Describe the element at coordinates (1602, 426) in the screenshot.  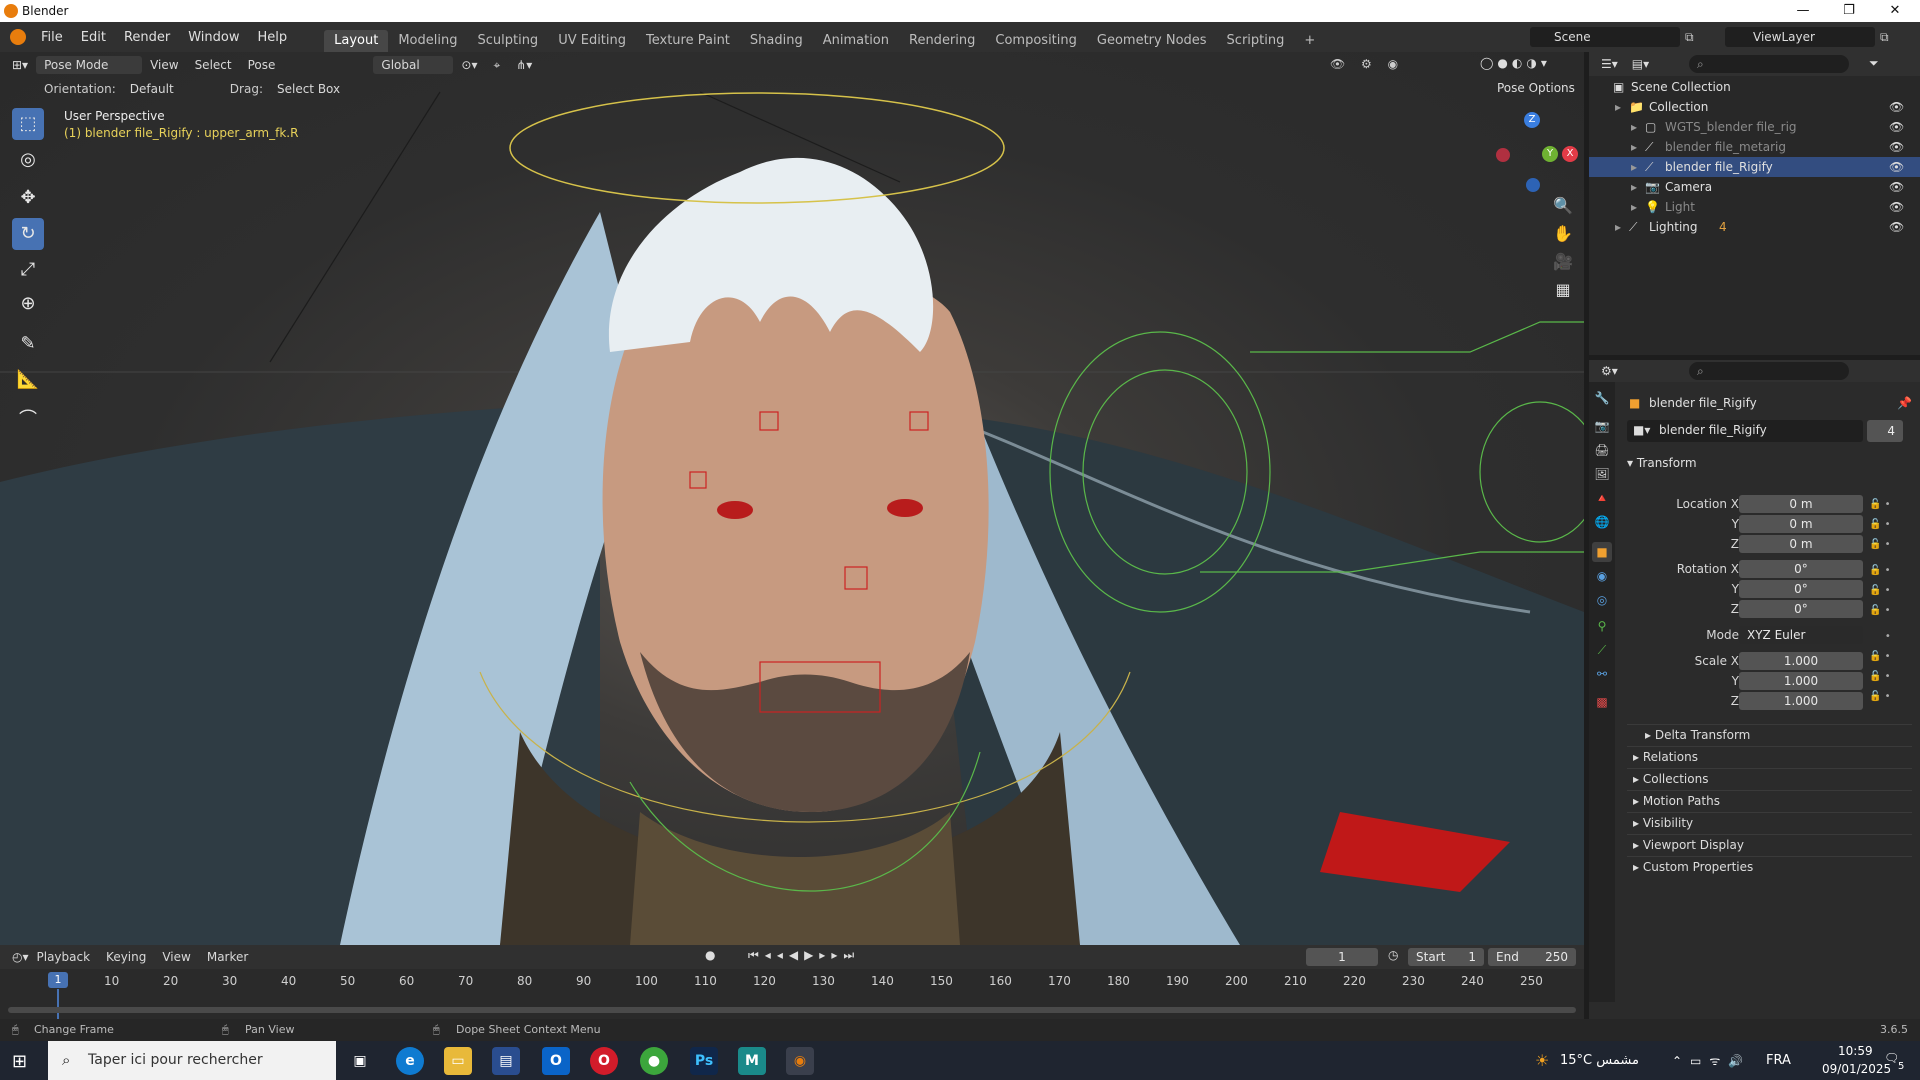
I see `render-tab-icon: 📷` at that location.